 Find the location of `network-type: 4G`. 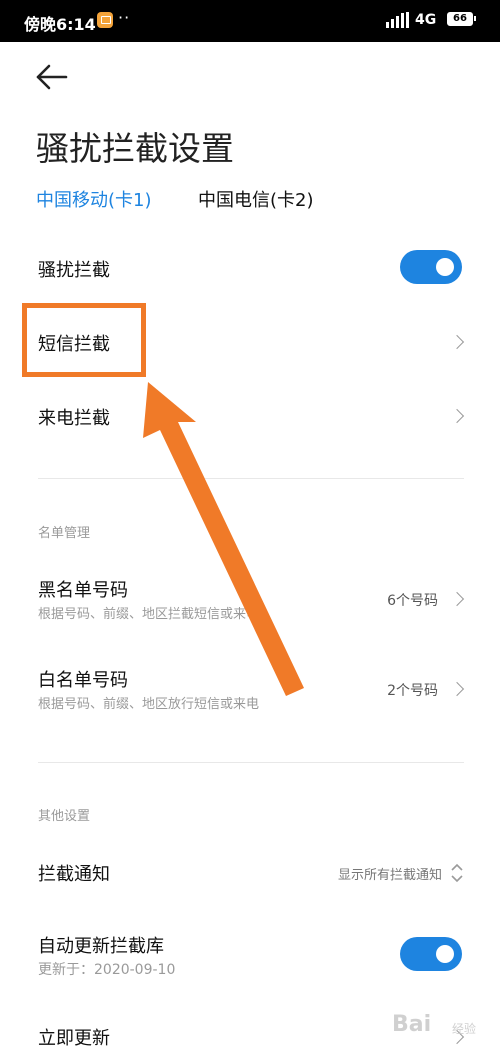

network-type: 4G is located at coordinates (426, 20).